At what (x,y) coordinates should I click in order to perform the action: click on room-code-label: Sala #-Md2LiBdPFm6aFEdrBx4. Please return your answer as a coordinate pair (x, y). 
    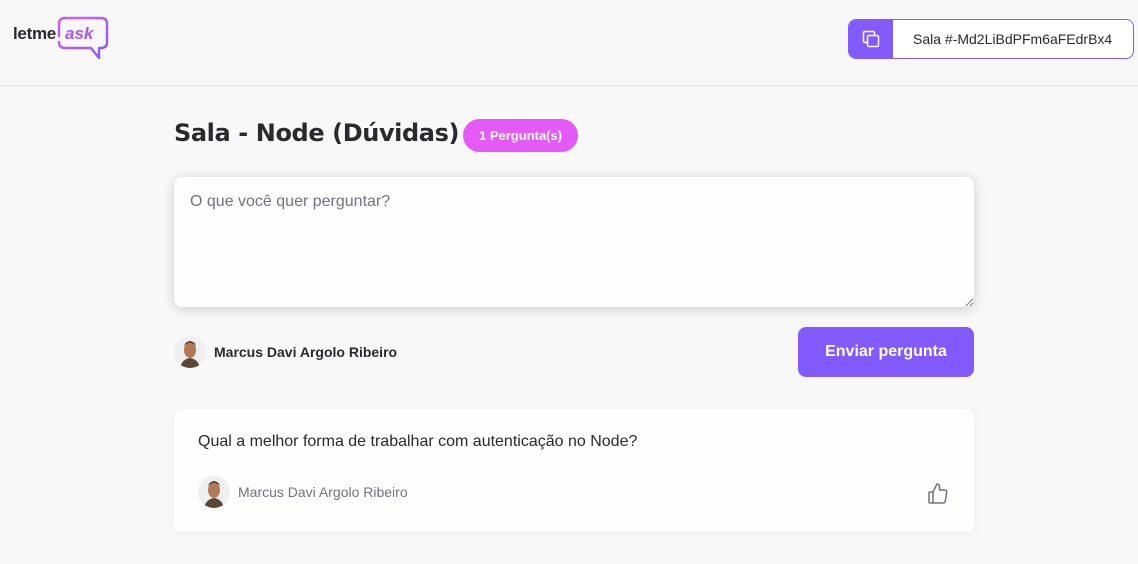
    Looking at the image, I should click on (1013, 39).